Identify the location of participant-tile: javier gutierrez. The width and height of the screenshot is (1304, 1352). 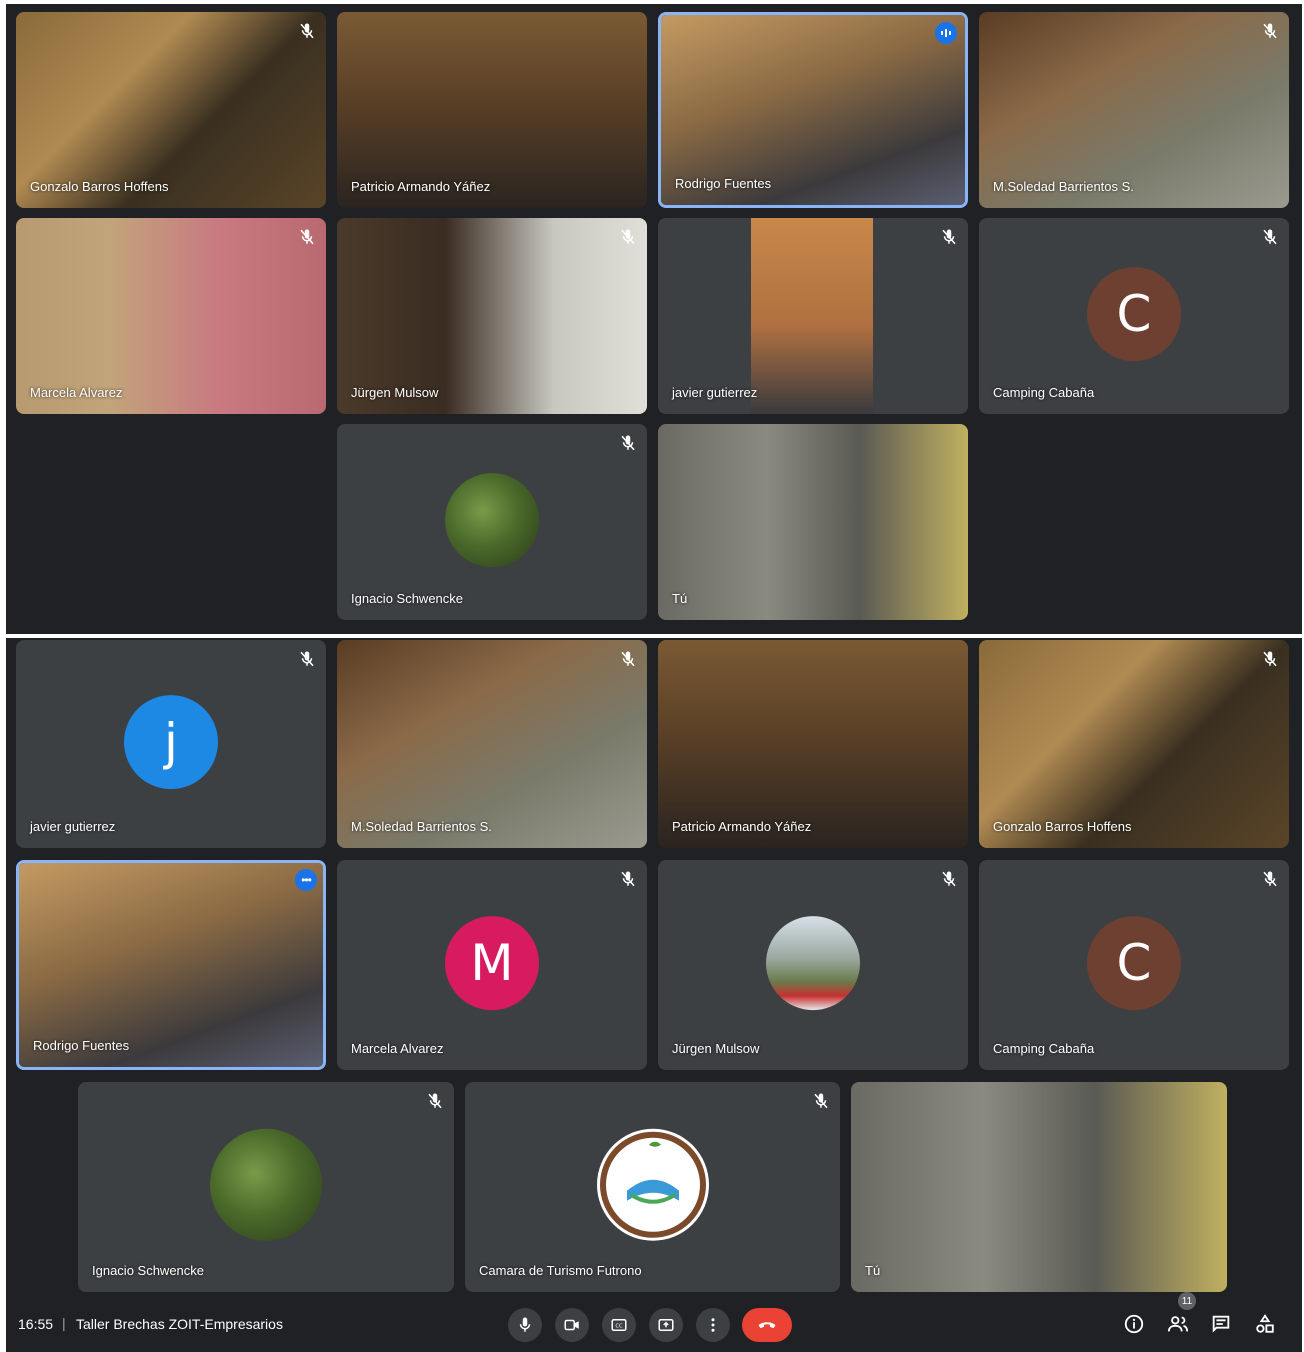
(813, 316).